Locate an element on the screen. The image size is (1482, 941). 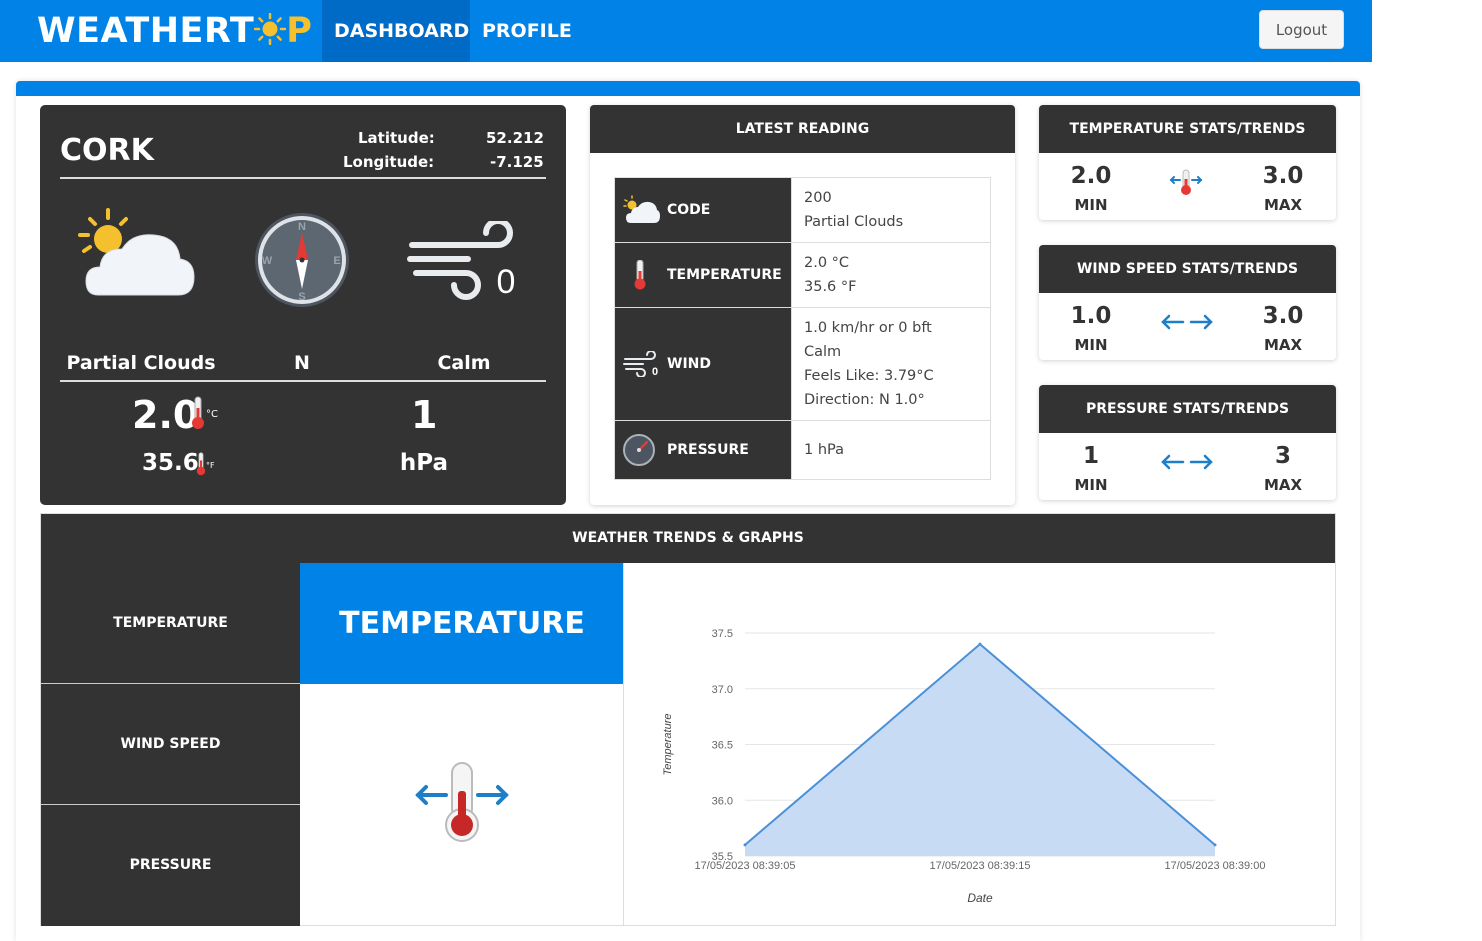
wind-icon: 0 is located at coordinates (640, 364).